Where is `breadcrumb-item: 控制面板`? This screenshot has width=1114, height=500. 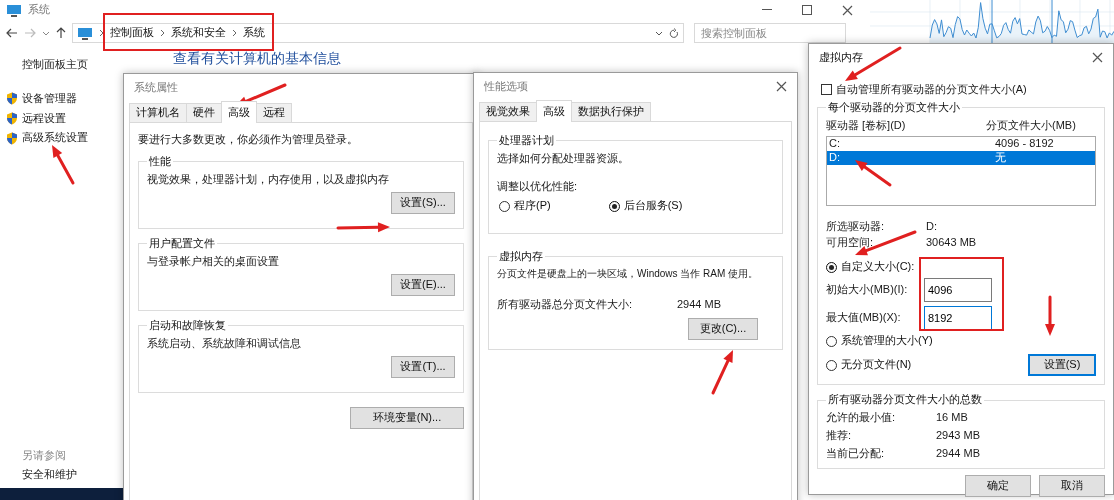
breadcrumb-item: 控制面板 is located at coordinates (132, 33).